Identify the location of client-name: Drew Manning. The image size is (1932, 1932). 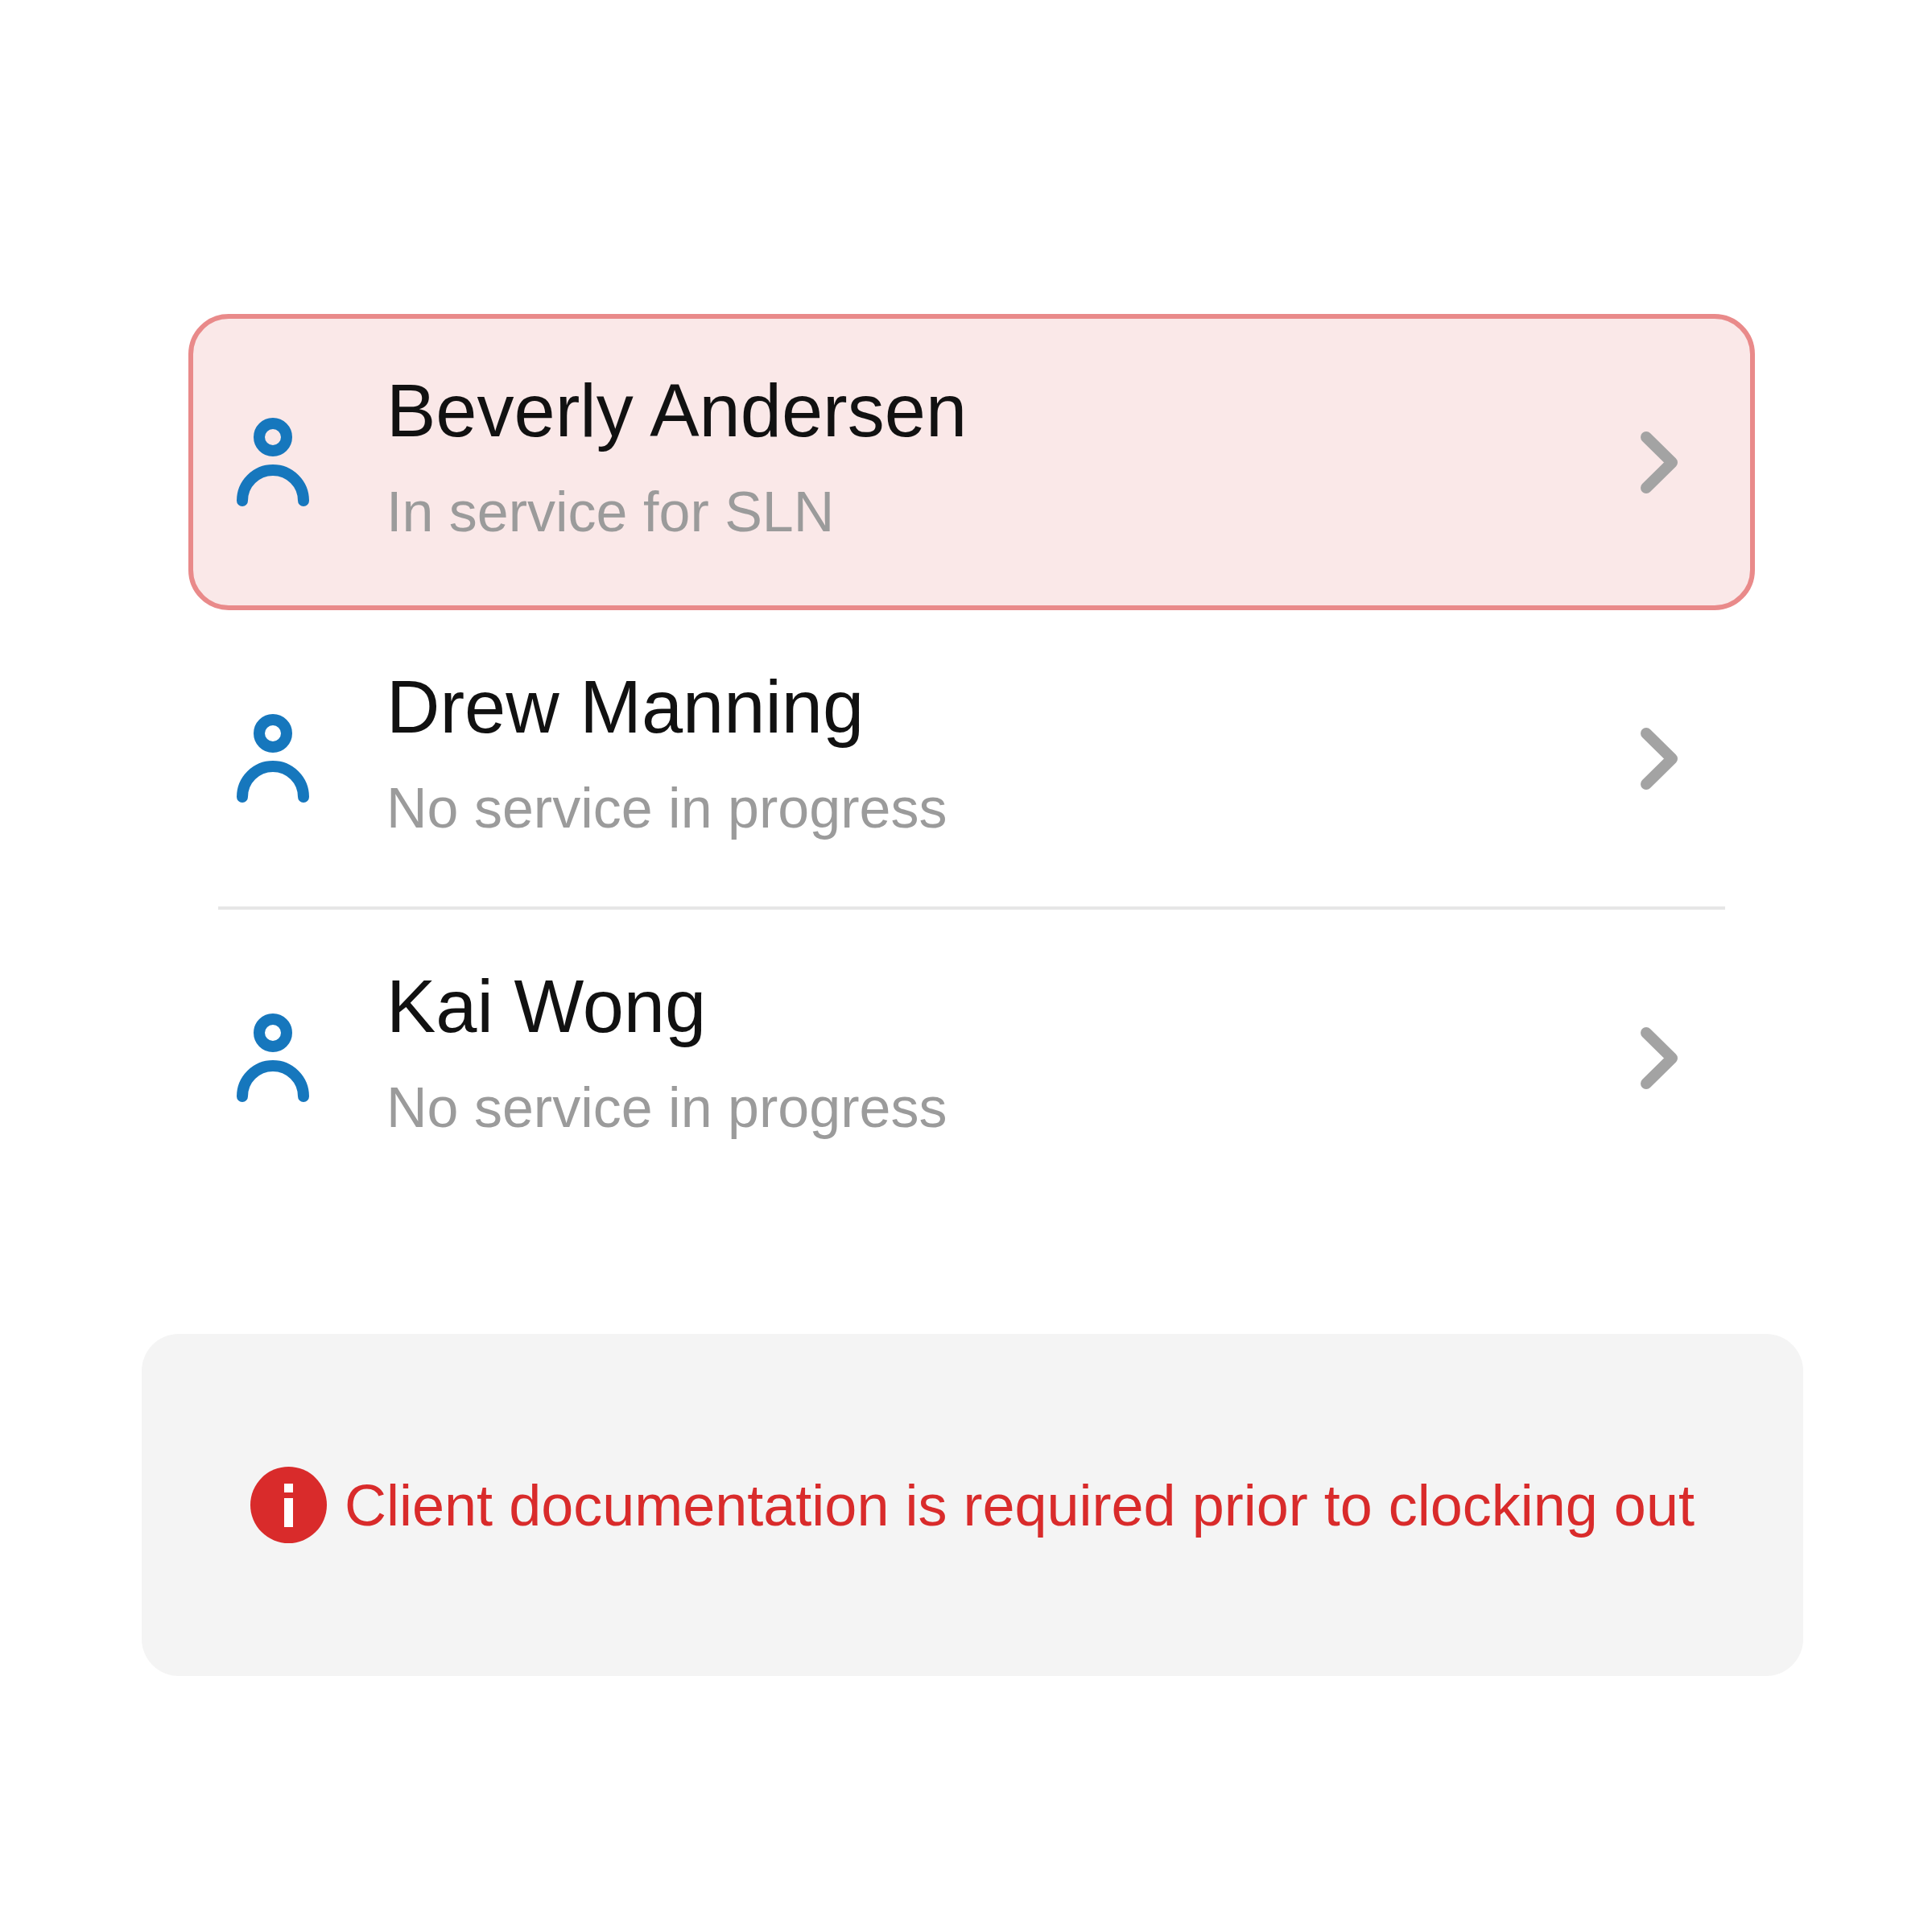
(625, 706).